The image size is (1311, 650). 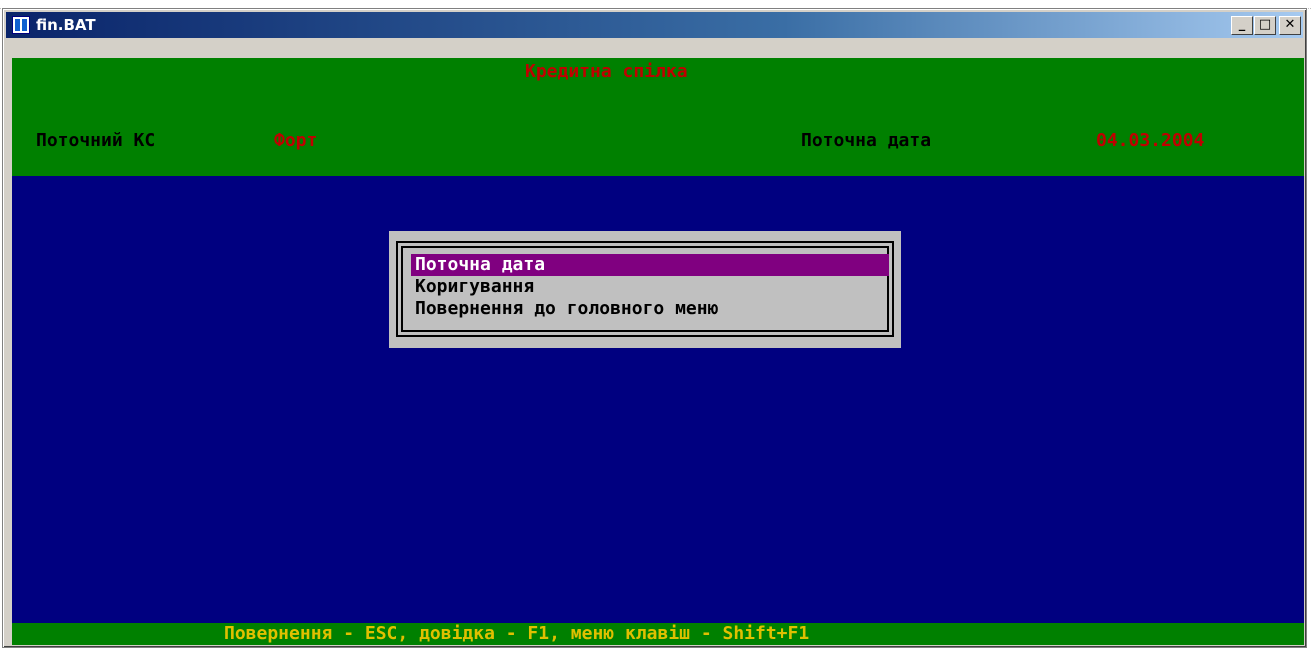 I want to click on close-icon: ✕, so click(x=1290, y=24).